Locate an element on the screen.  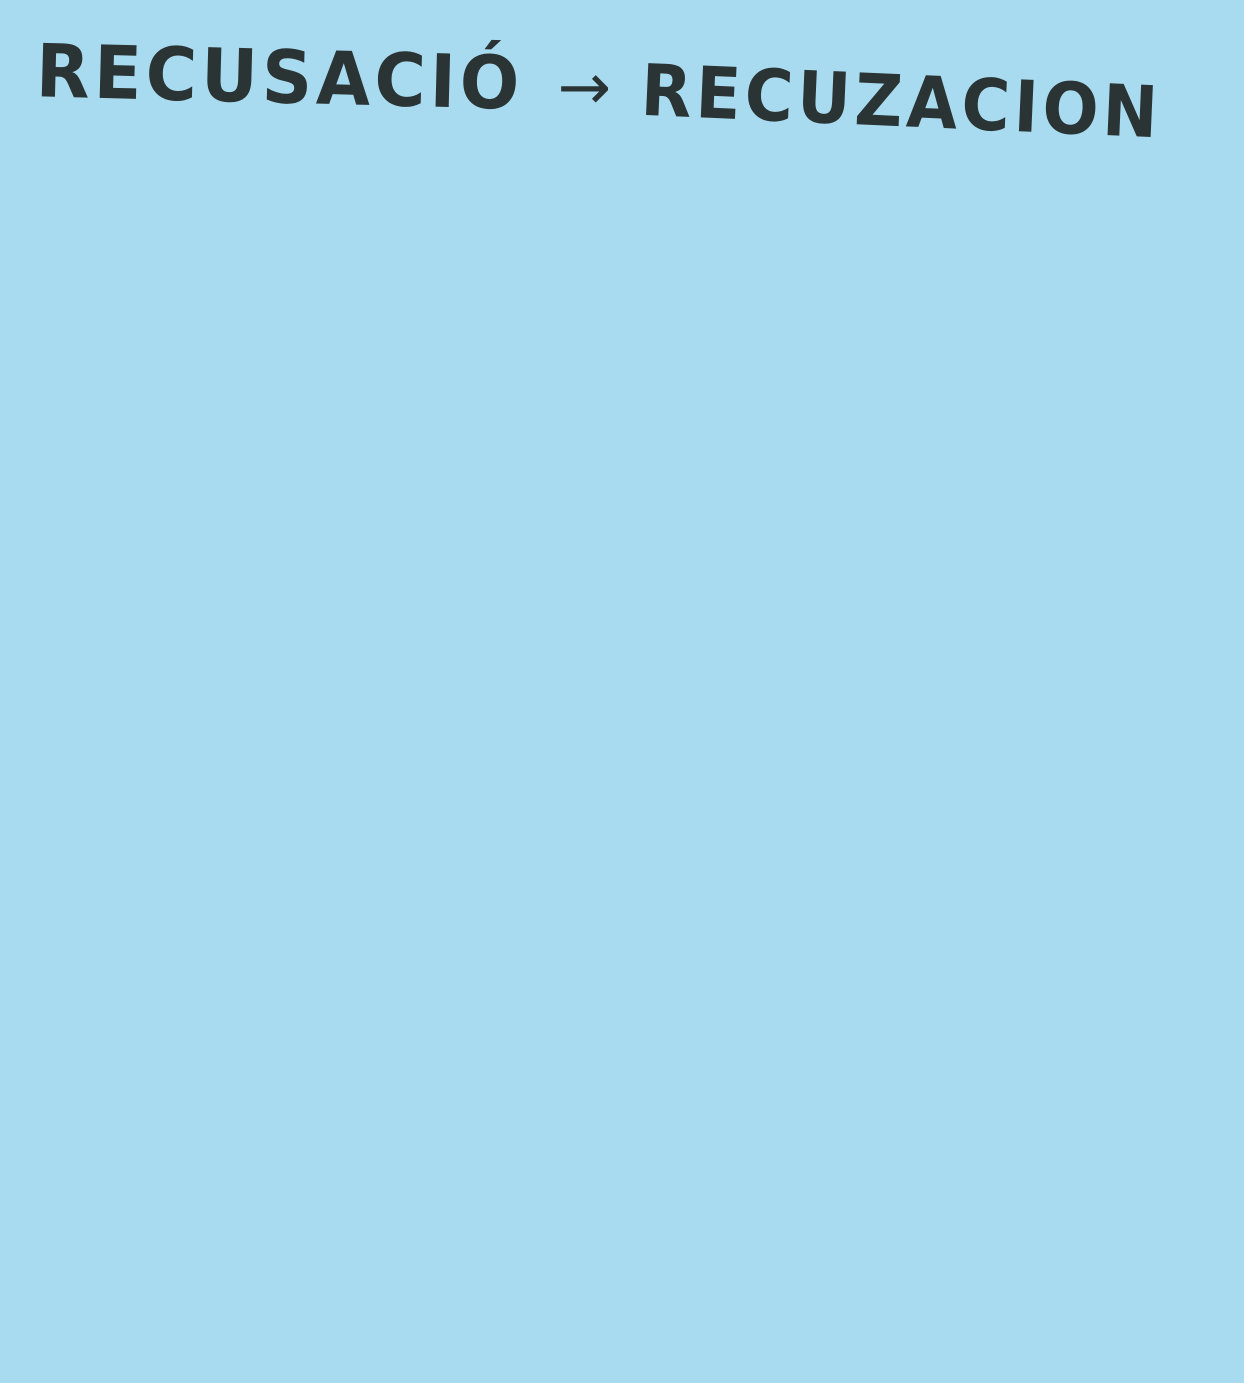
handwritten-line: RECUSACIÓ → RECUZACION is located at coordinates (640, 87).